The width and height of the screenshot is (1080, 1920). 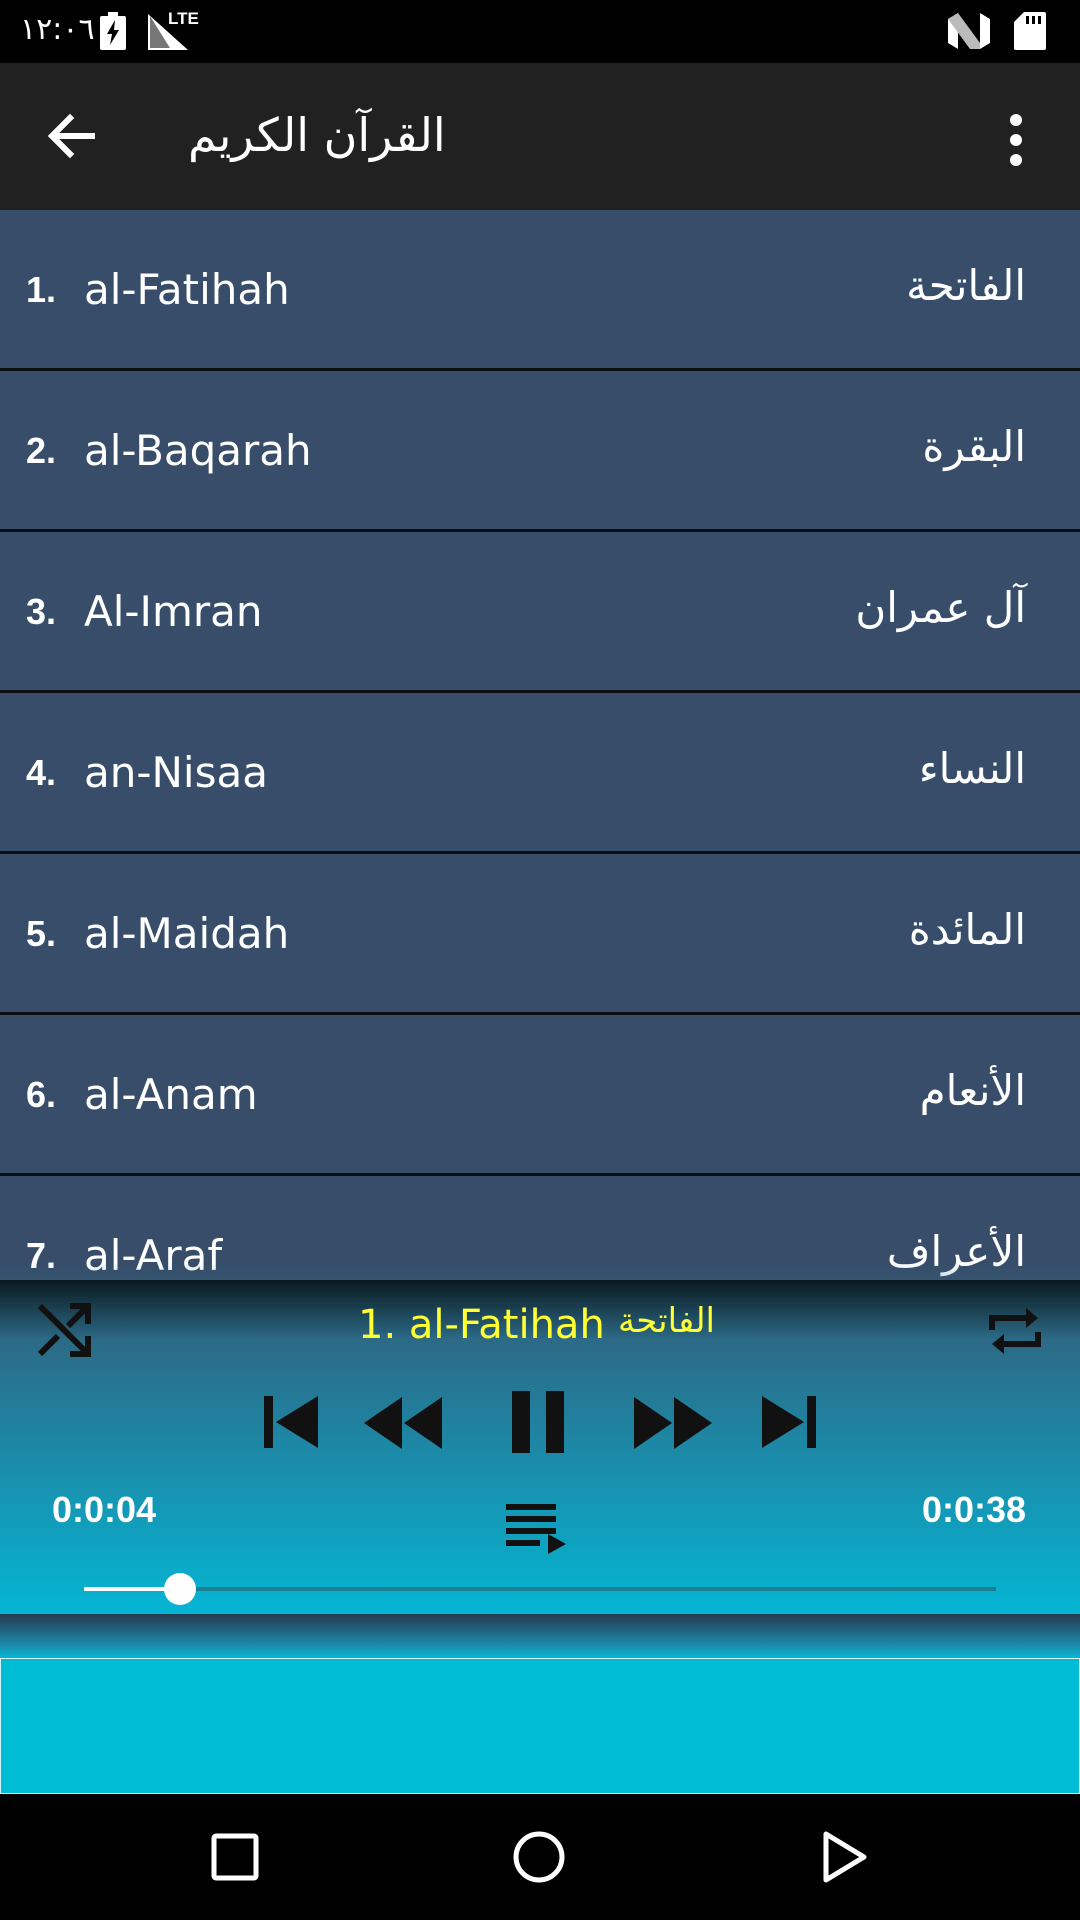 I want to click on player-bottom-shadow, so click(x=540, y=1636).